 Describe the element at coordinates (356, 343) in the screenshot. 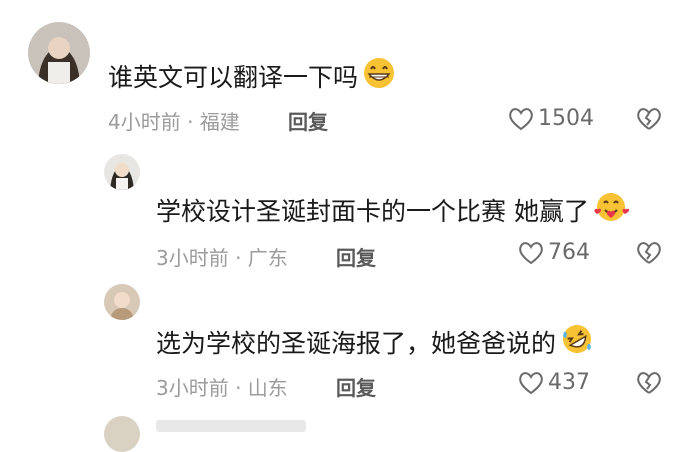

I see `comment-body: 选为学校的圣诞海报了，她爸爸说的` at that location.